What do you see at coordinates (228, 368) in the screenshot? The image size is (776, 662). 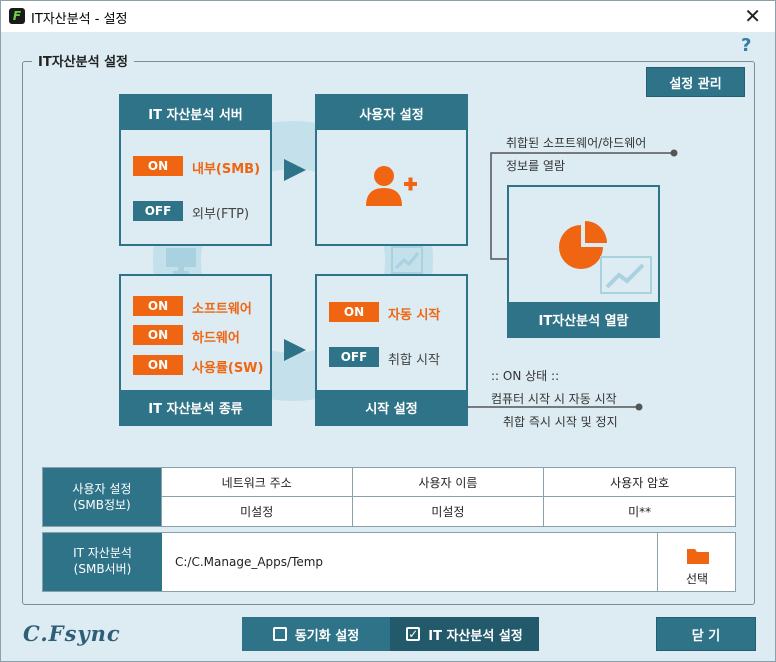 I see `label-usage: 사용률(SW)` at bounding box center [228, 368].